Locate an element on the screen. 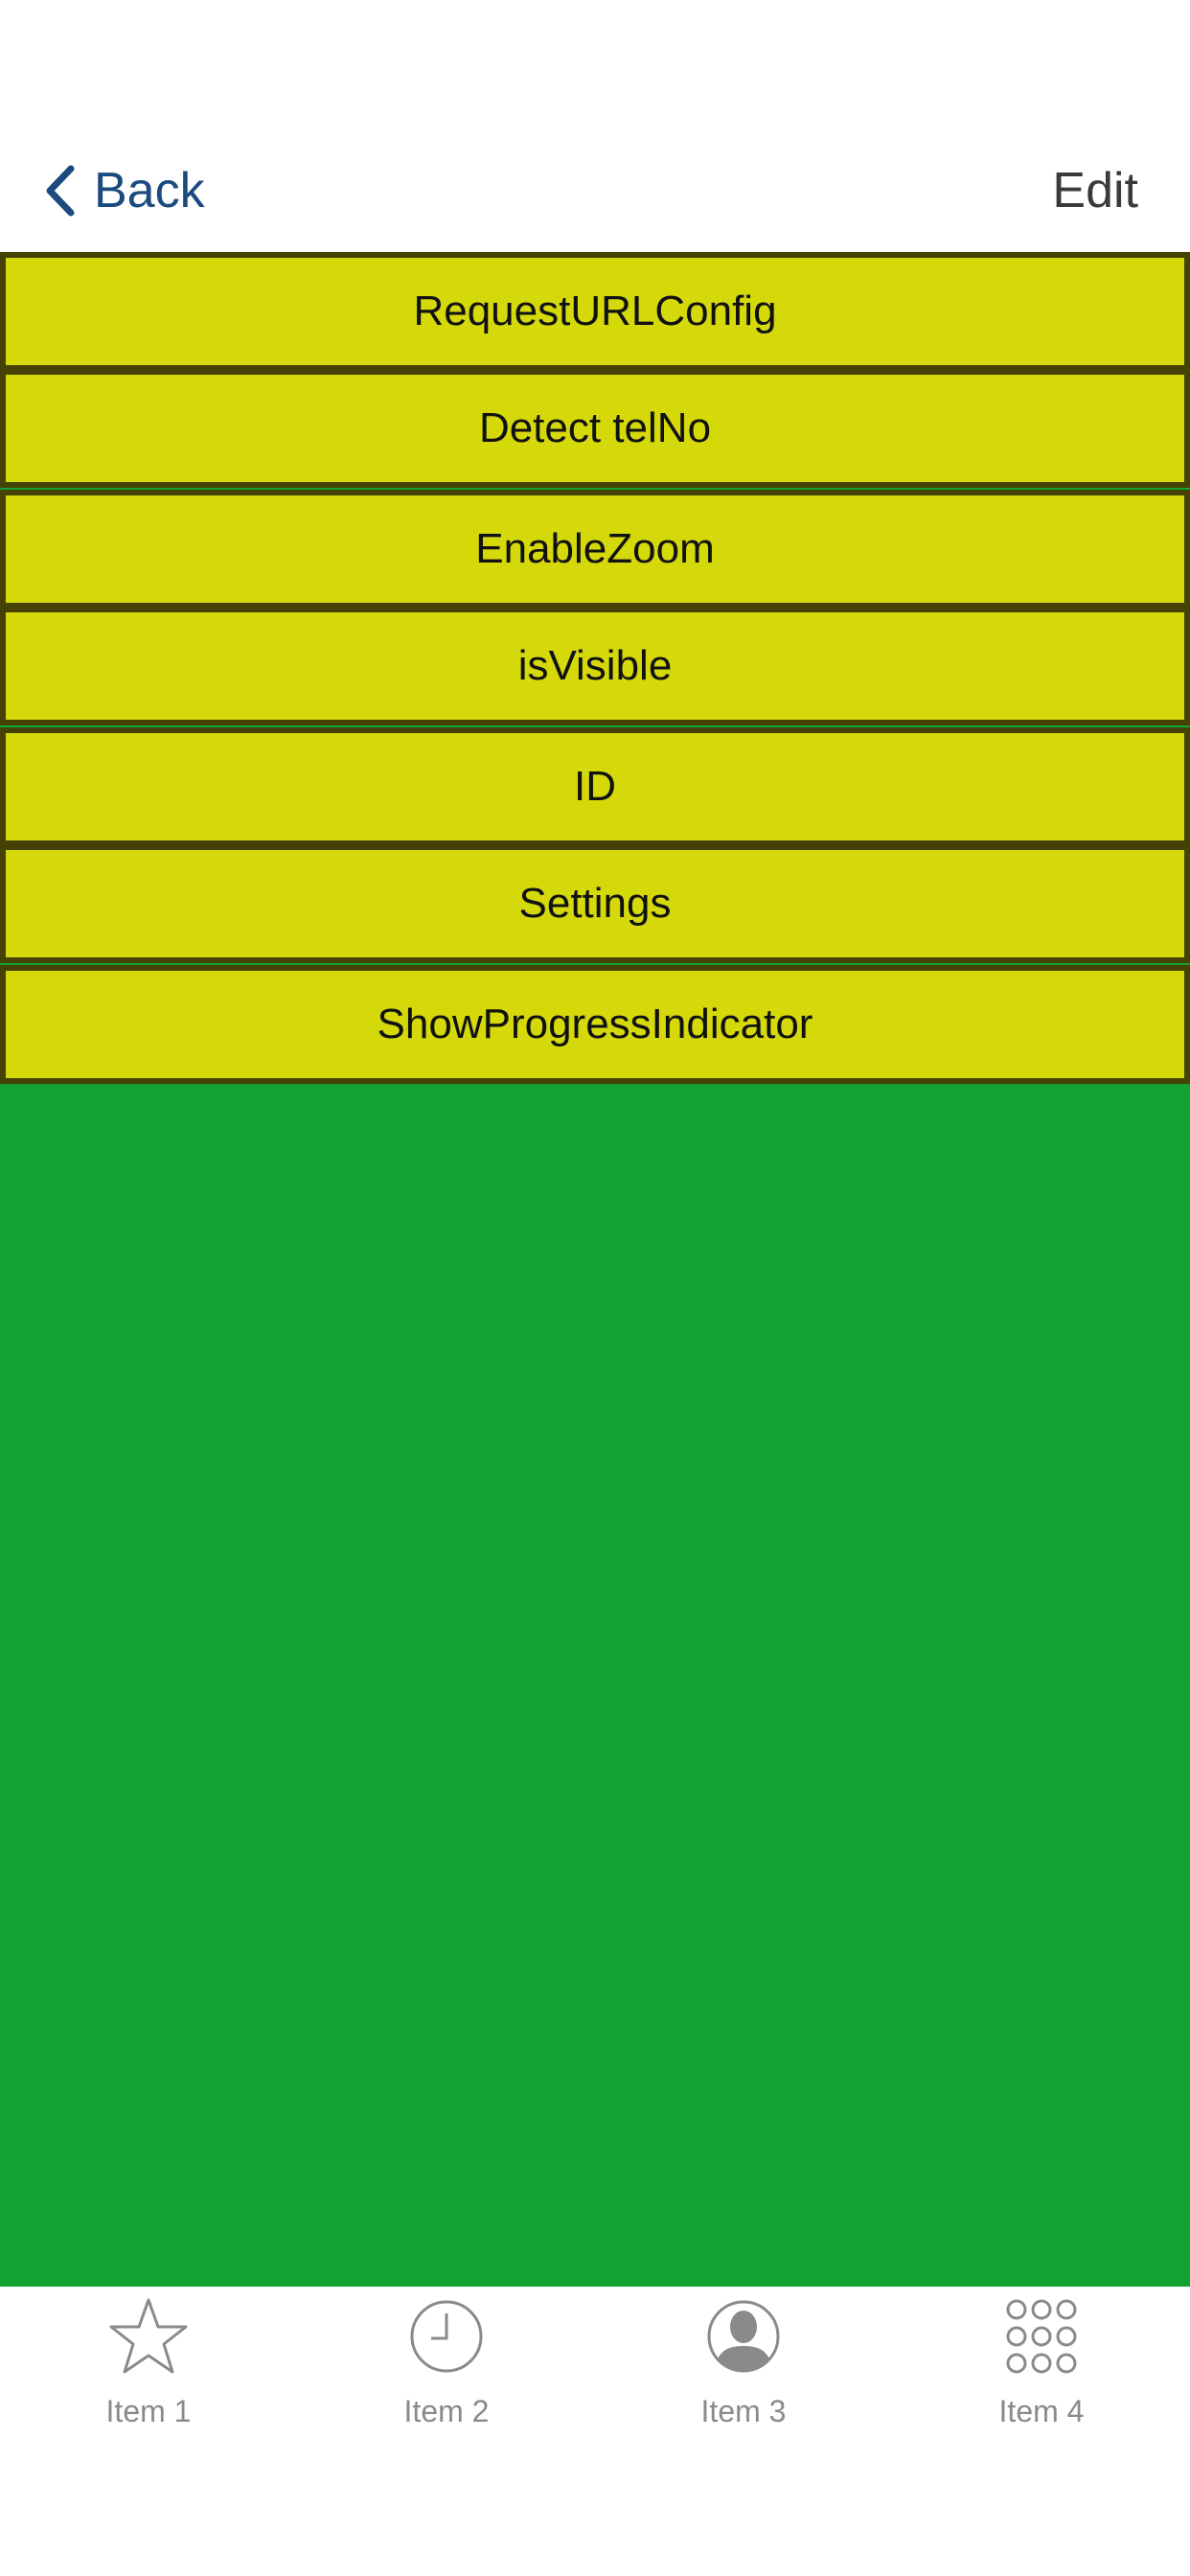  list-item-label: RequestURLConfig is located at coordinates (595, 311).